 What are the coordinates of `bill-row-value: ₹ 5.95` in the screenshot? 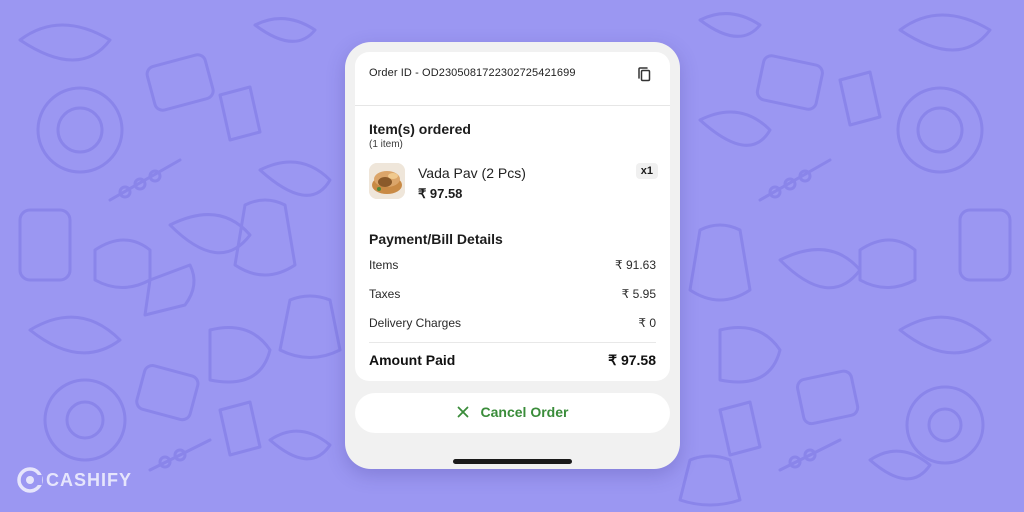 It's located at (638, 294).